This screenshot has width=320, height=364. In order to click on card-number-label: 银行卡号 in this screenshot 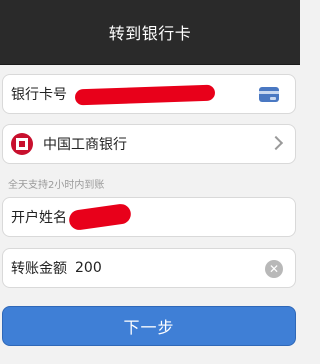, I will do `click(39, 95)`.